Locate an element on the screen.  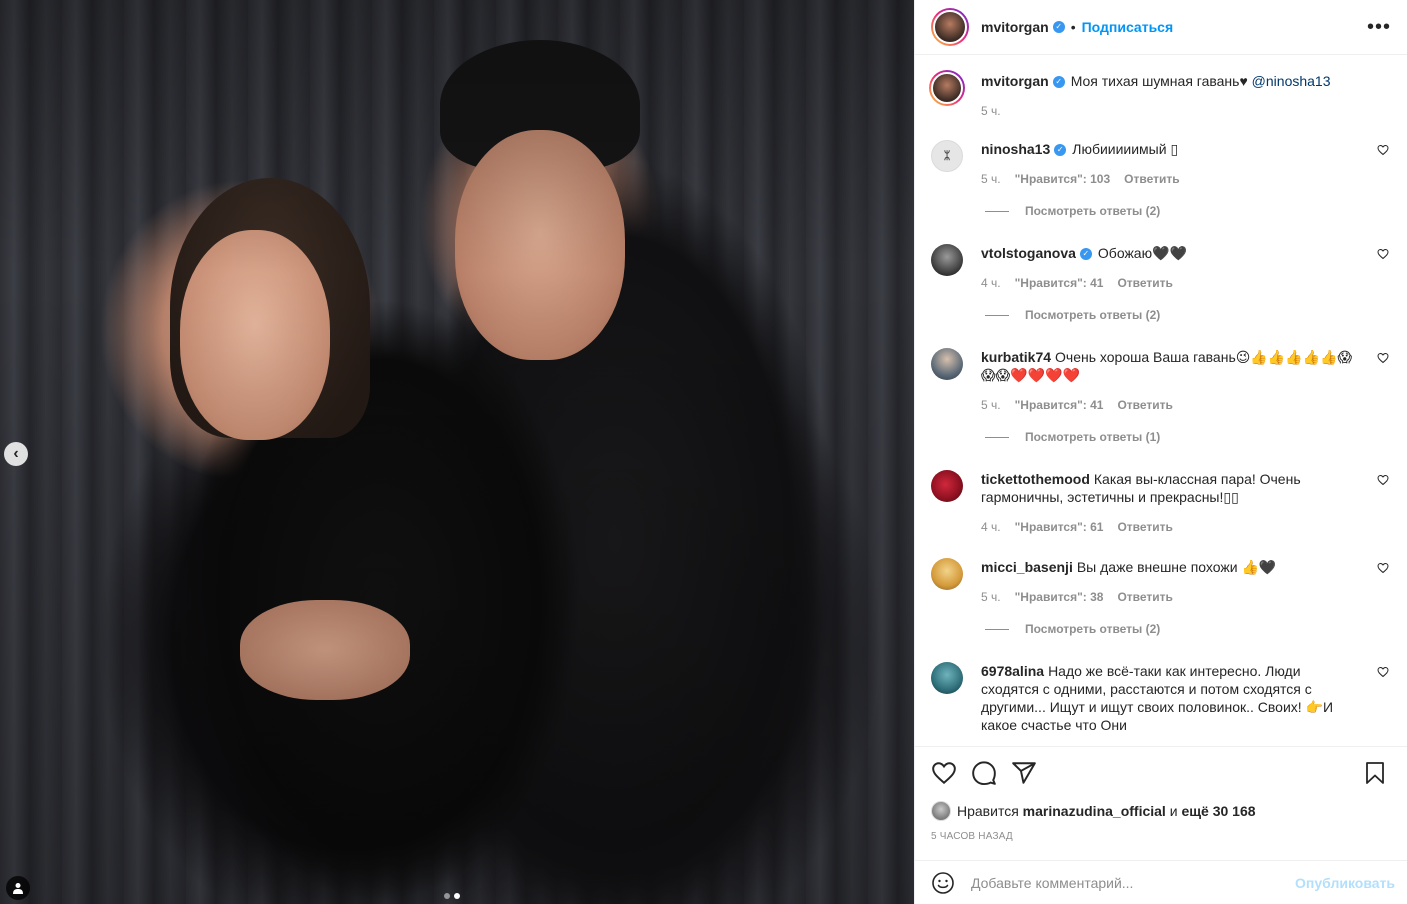
comment-input is located at coordinates (1133, 882).